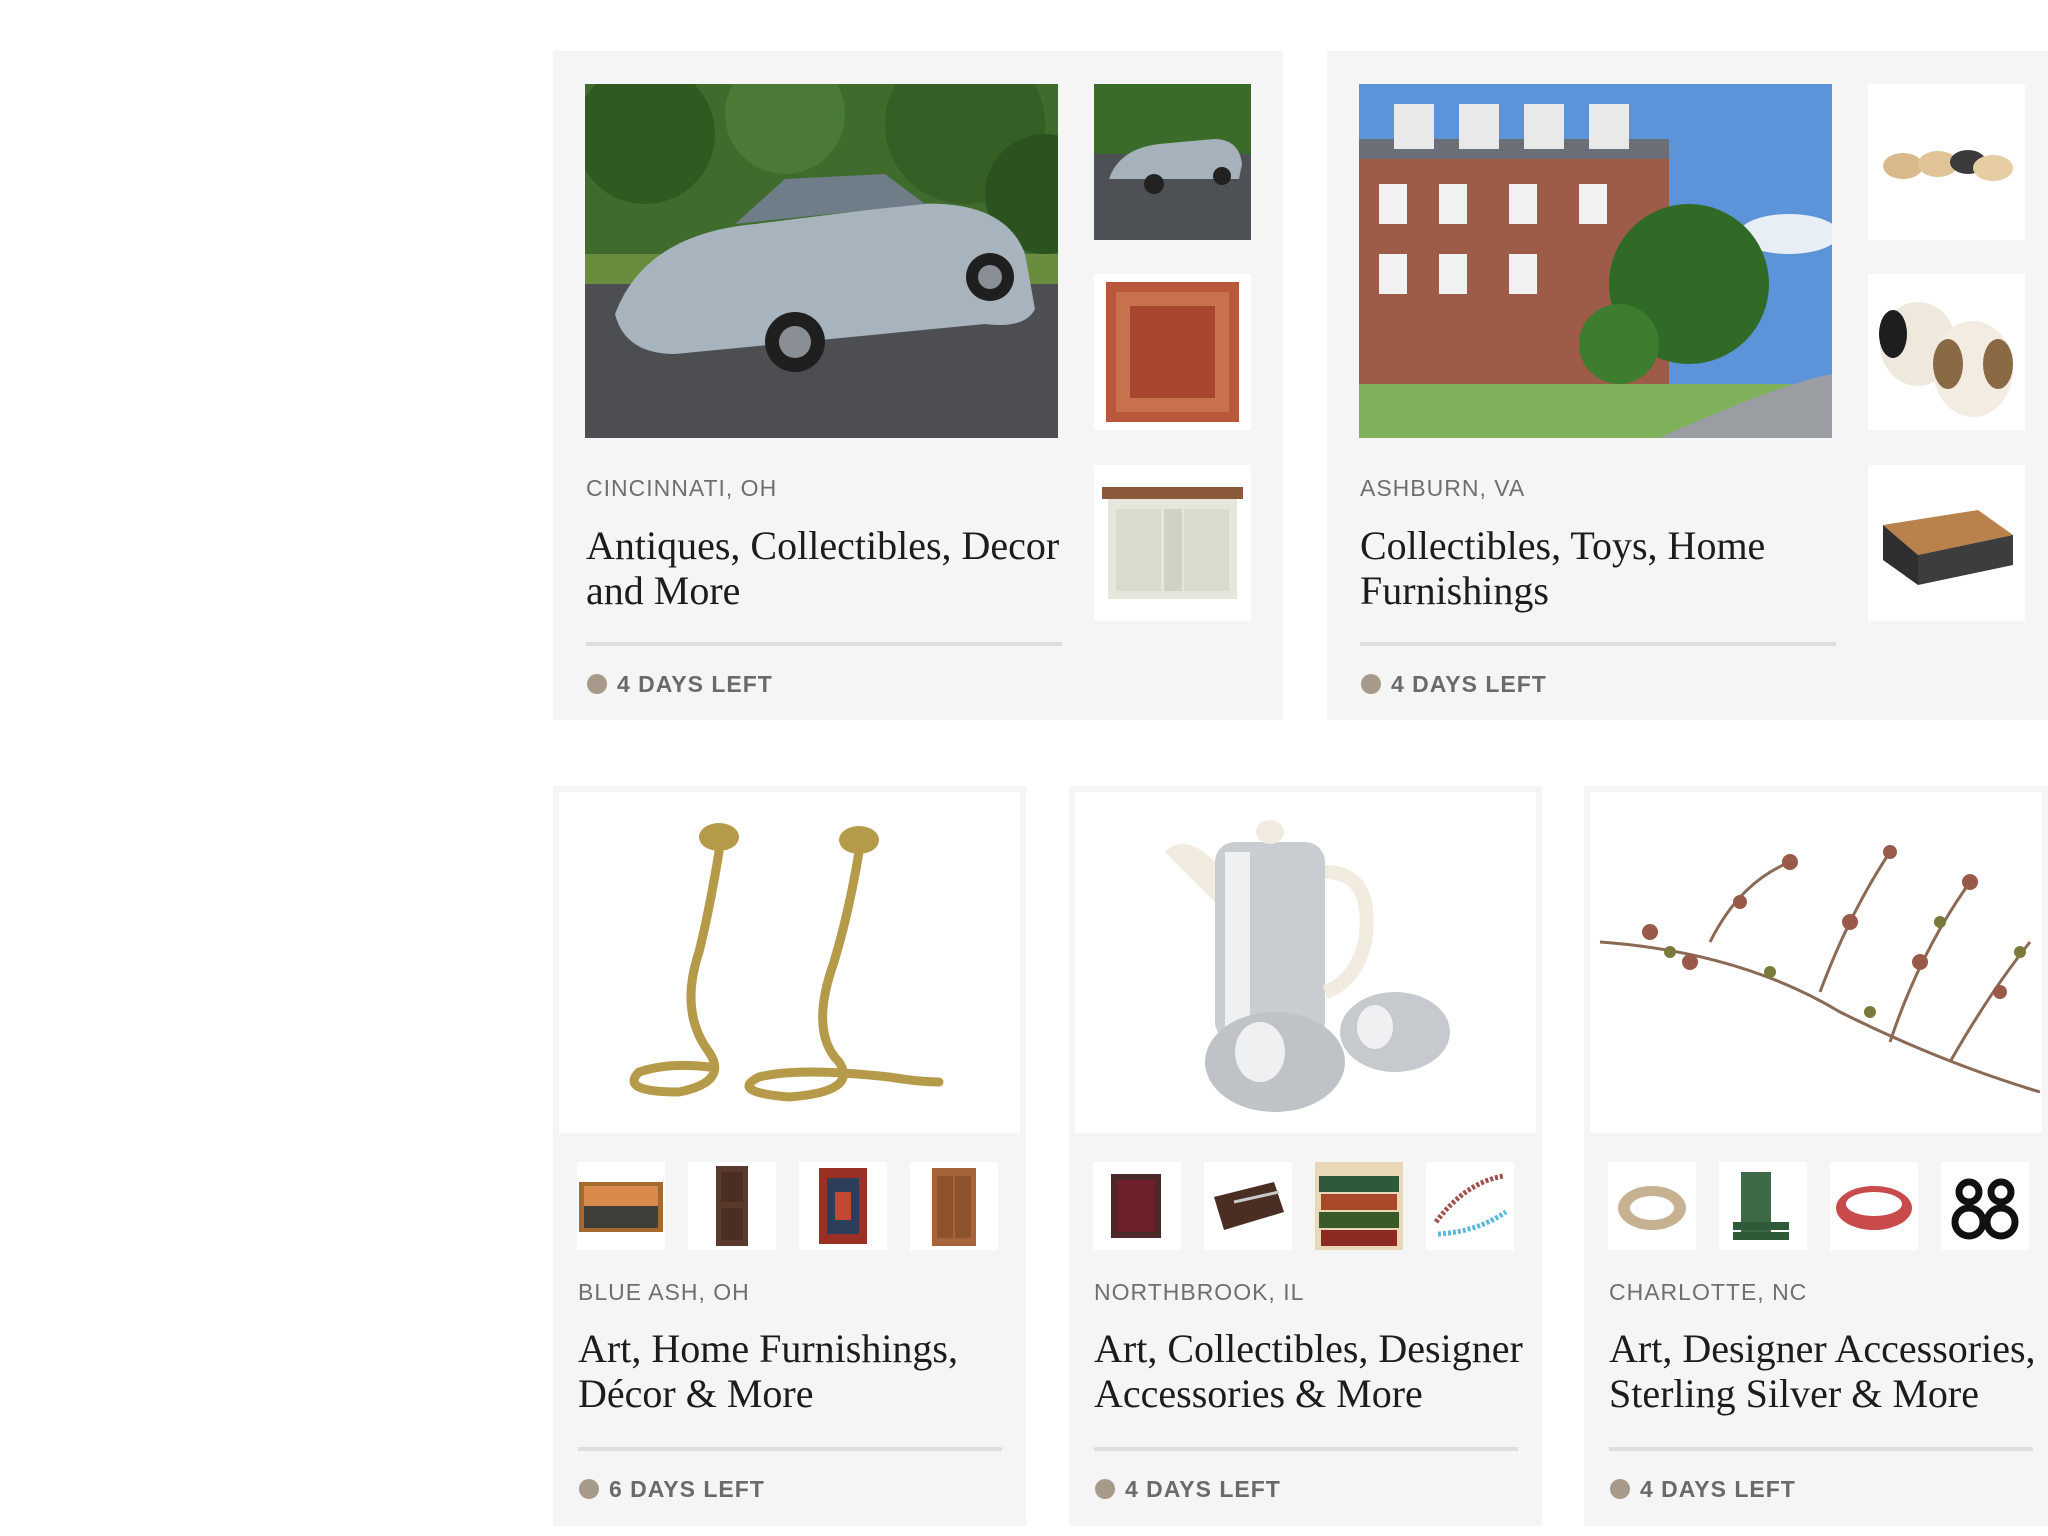 Image resolution: width=2048 pixels, height=1536 pixels. I want to click on thumbnail-knife-roll, so click(1248, 1206).